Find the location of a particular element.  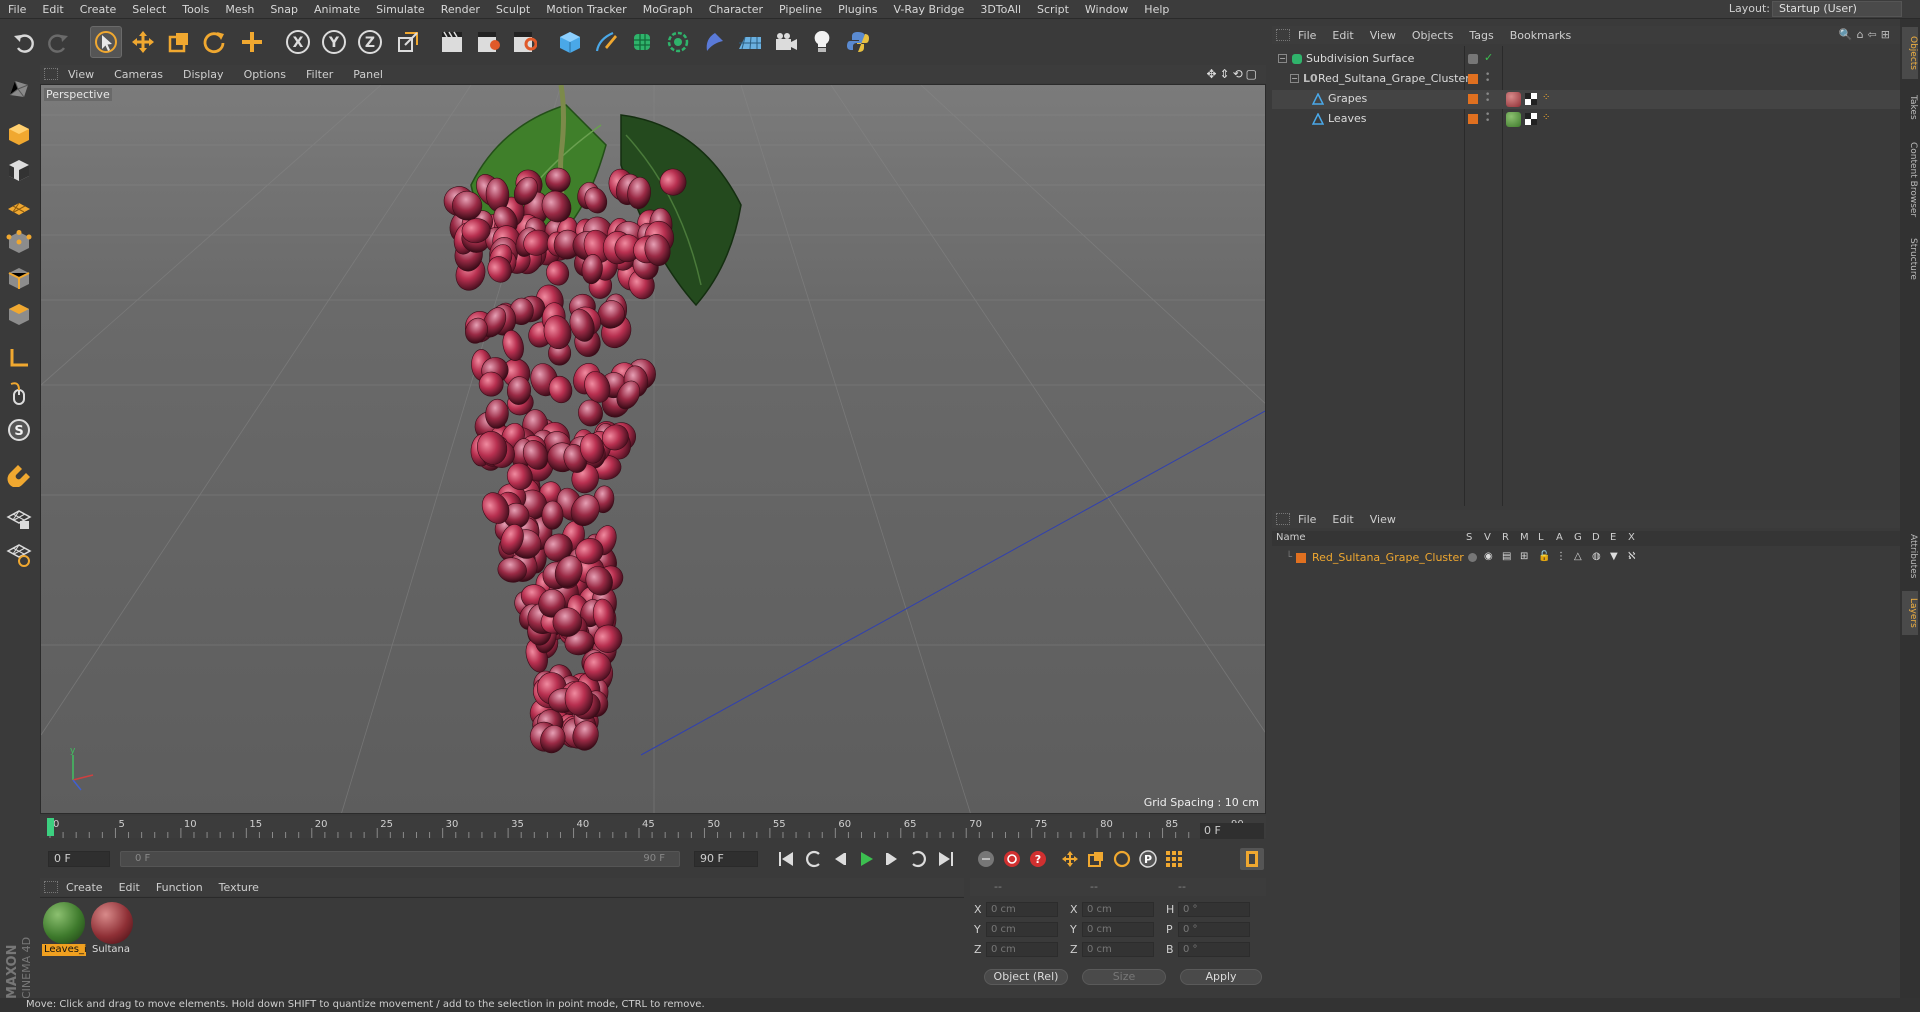

add-tool-button is located at coordinates (252, 42).